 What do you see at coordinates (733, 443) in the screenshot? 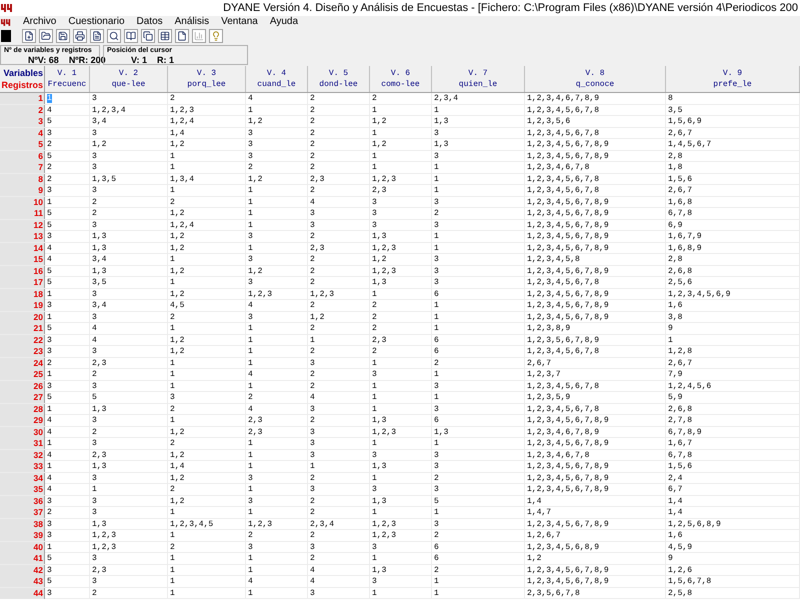
I see `table-cell: 1,6,7` at bounding box center [733, 443].